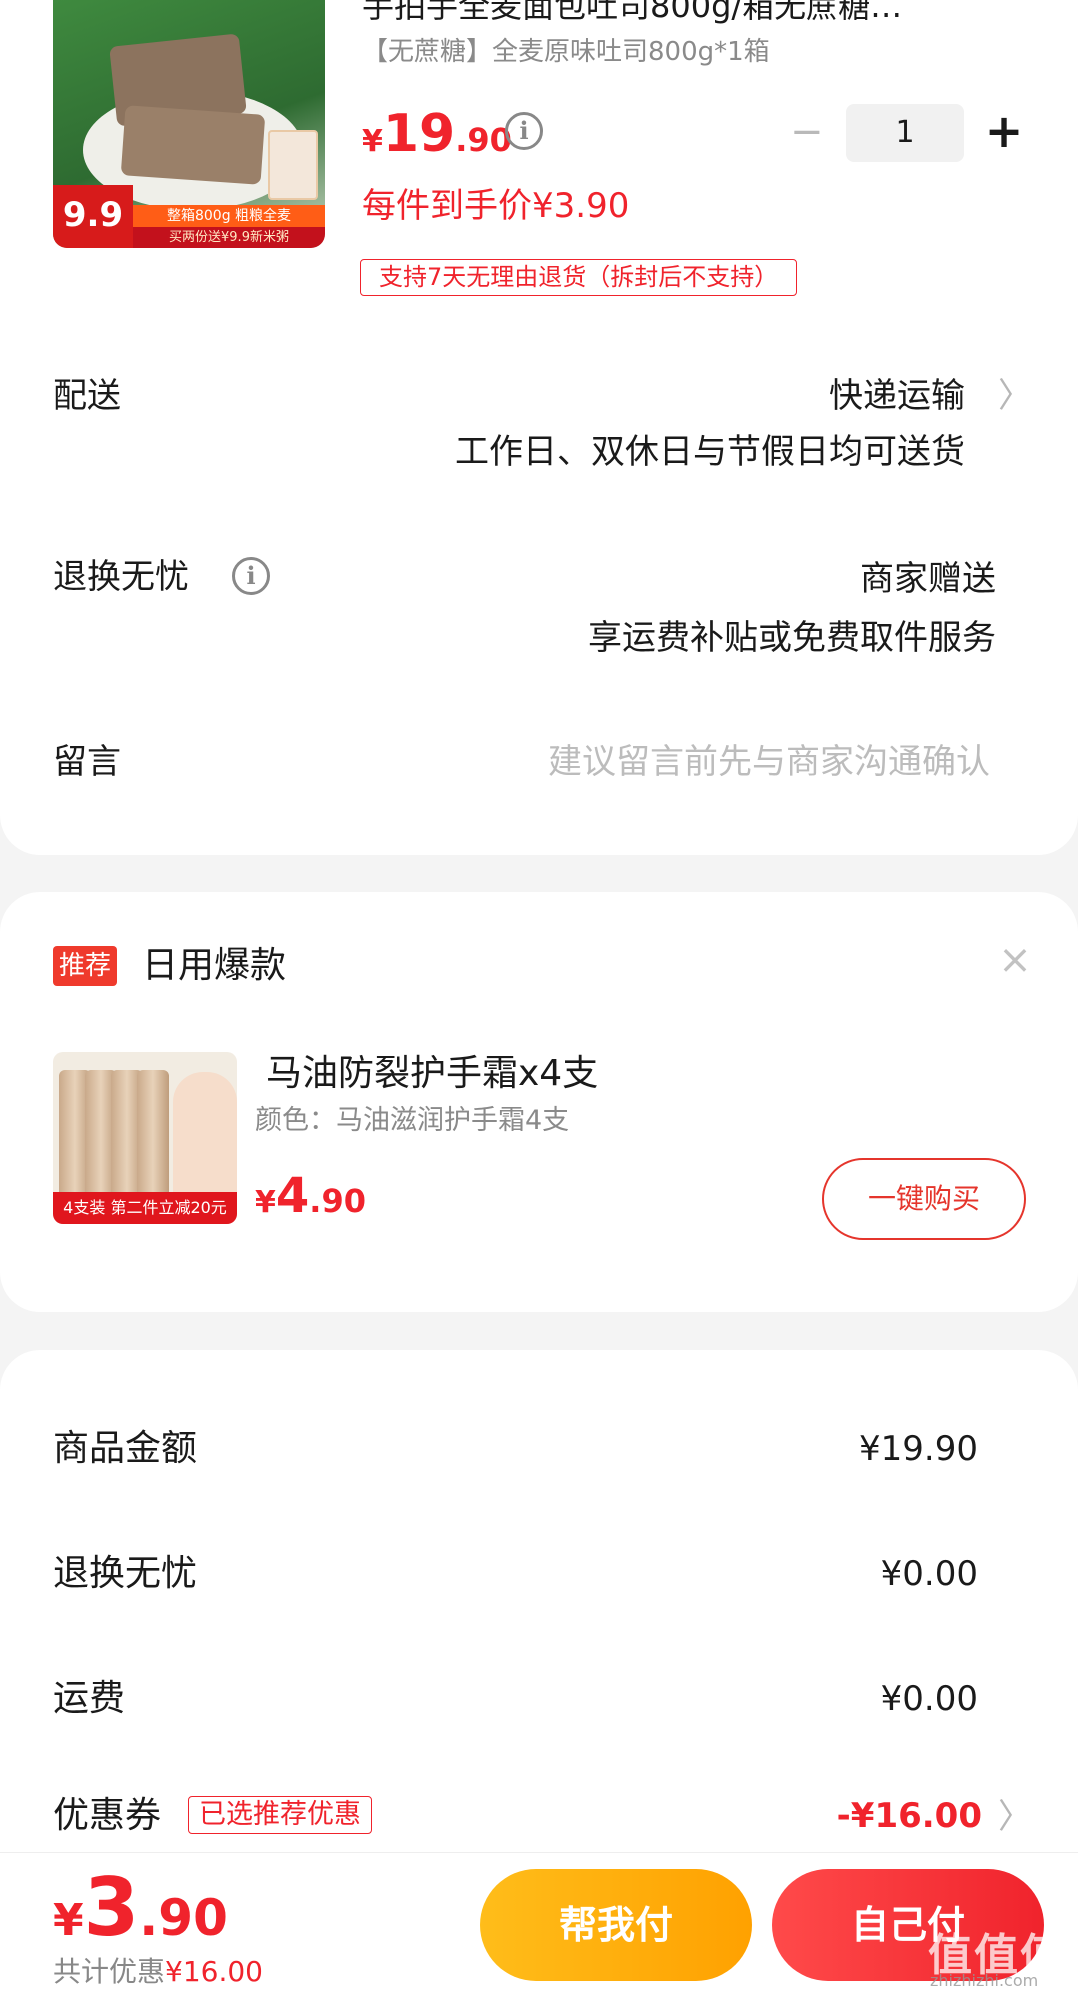  I want to click on quantity-input: 1, so click(905, 133).